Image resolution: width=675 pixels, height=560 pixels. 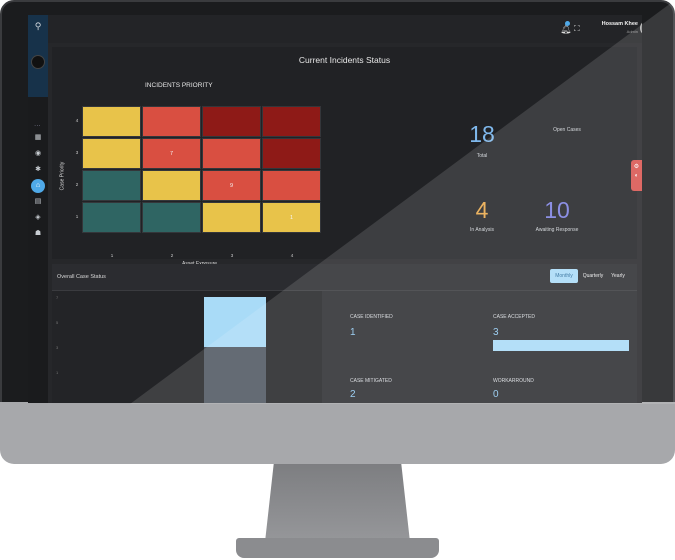 I want to click on palette-icon: ◐, so click(x=636, y=176).